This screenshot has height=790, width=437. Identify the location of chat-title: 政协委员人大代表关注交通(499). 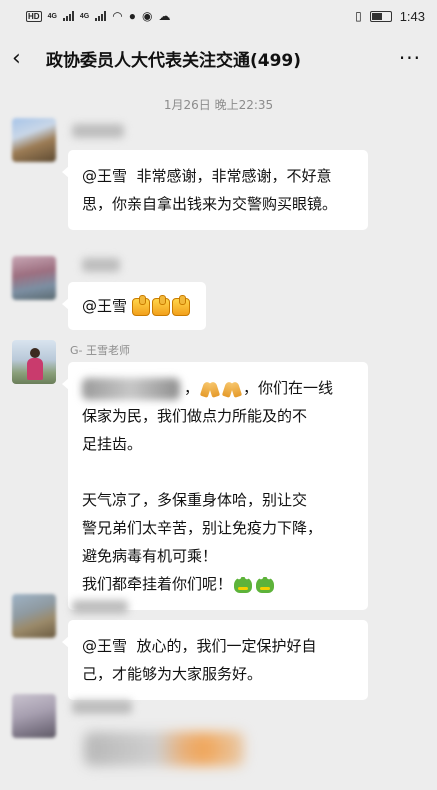
(174, 60).